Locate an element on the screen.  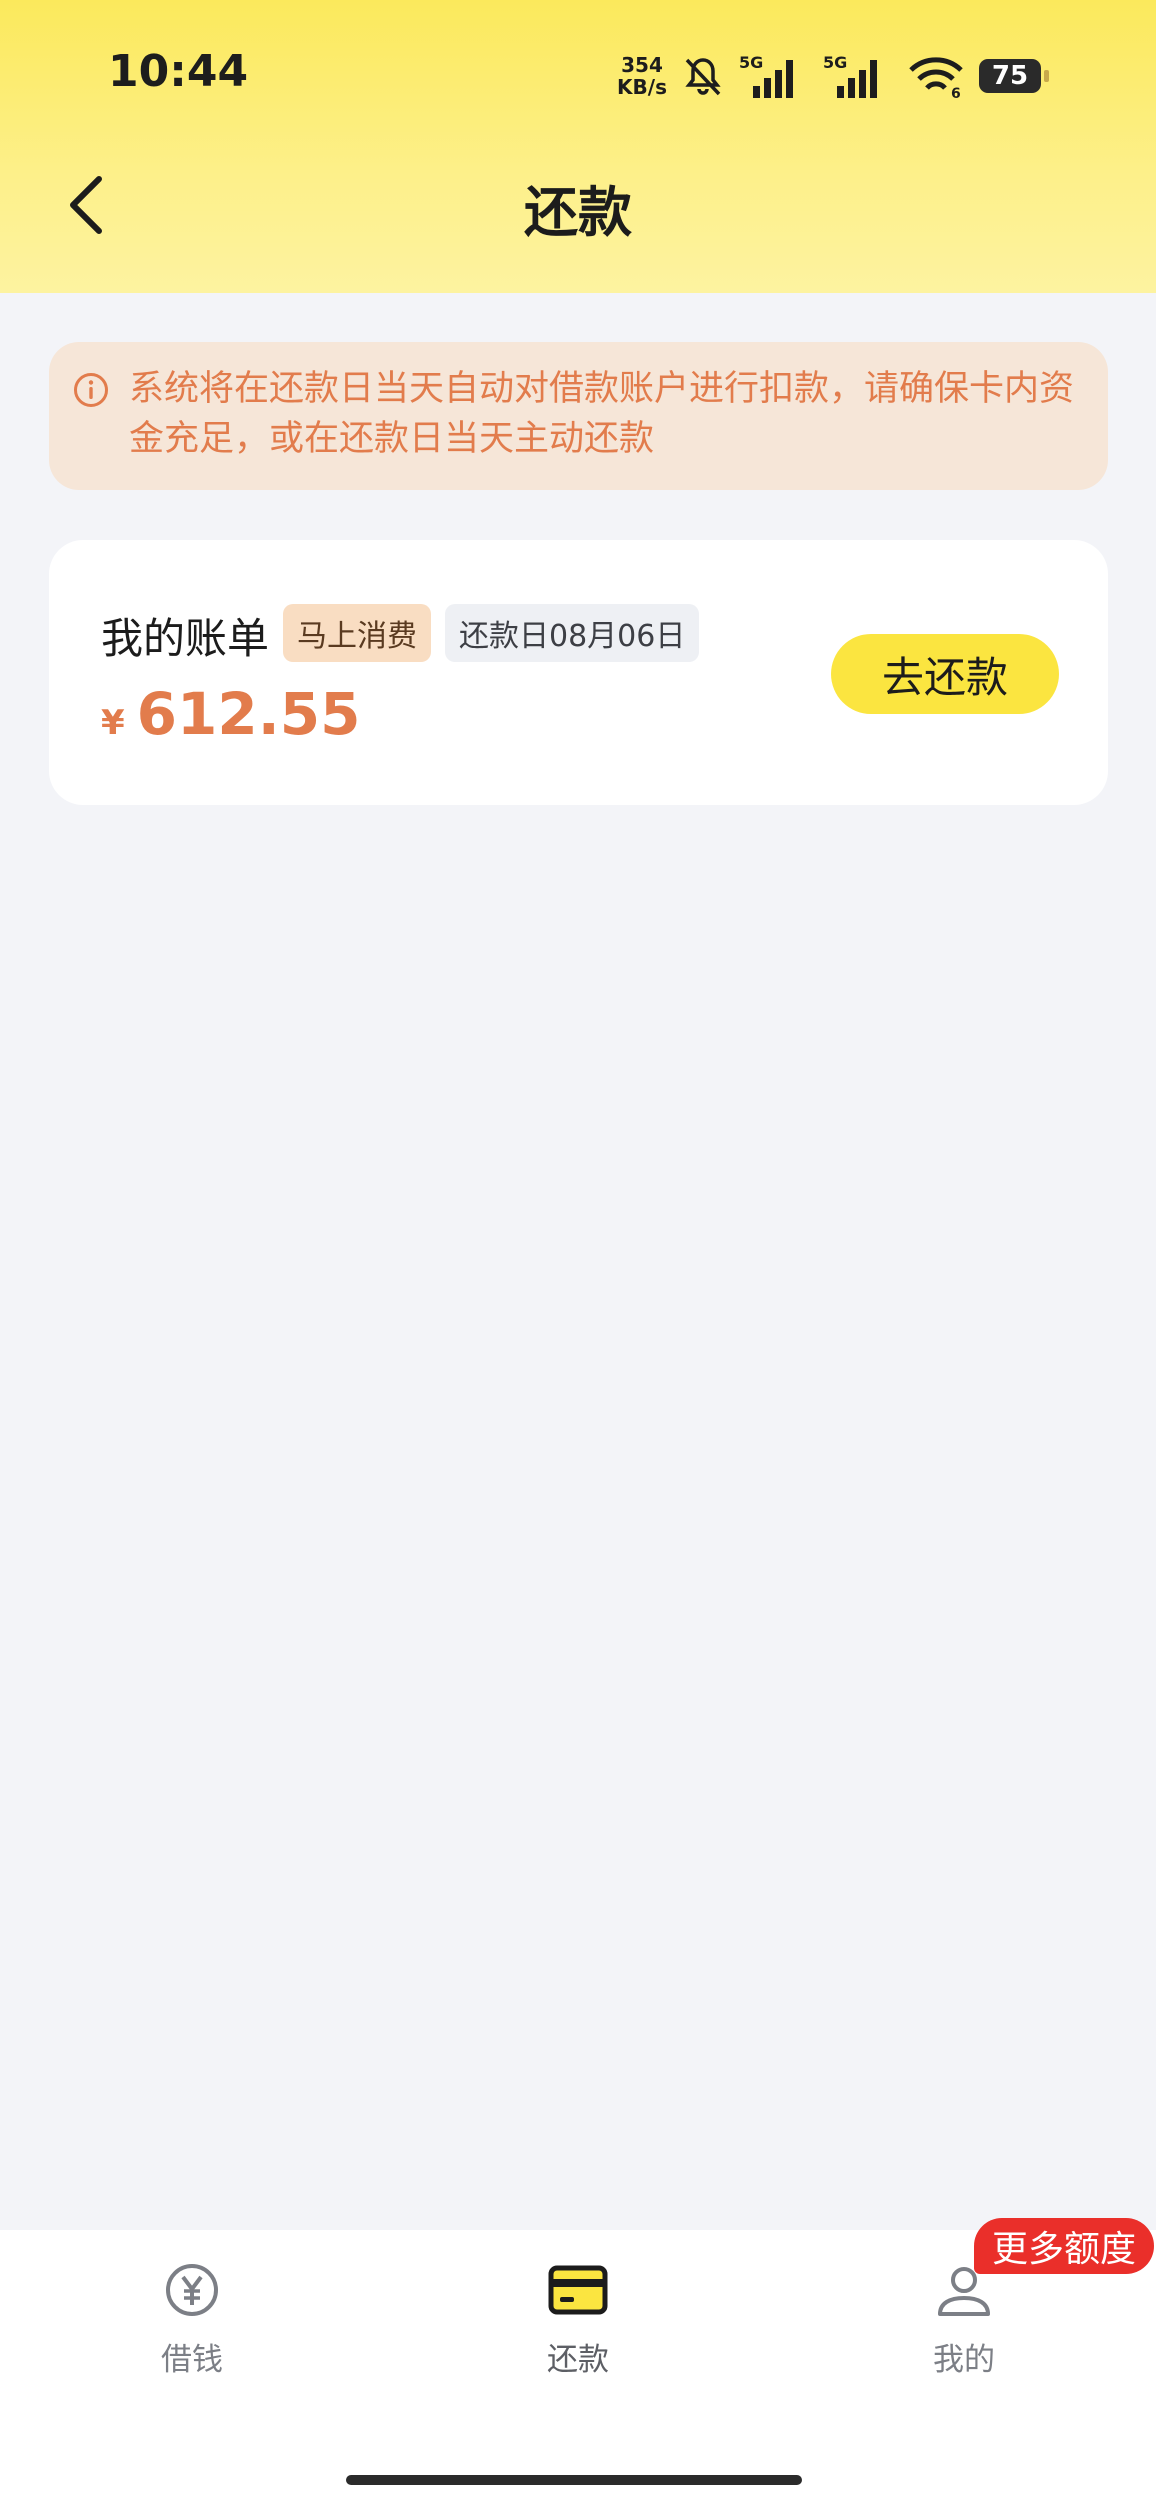
status-bar: 10:44 354 KB/s 5G 5G 6 75 is located at coordinates (578, 75).